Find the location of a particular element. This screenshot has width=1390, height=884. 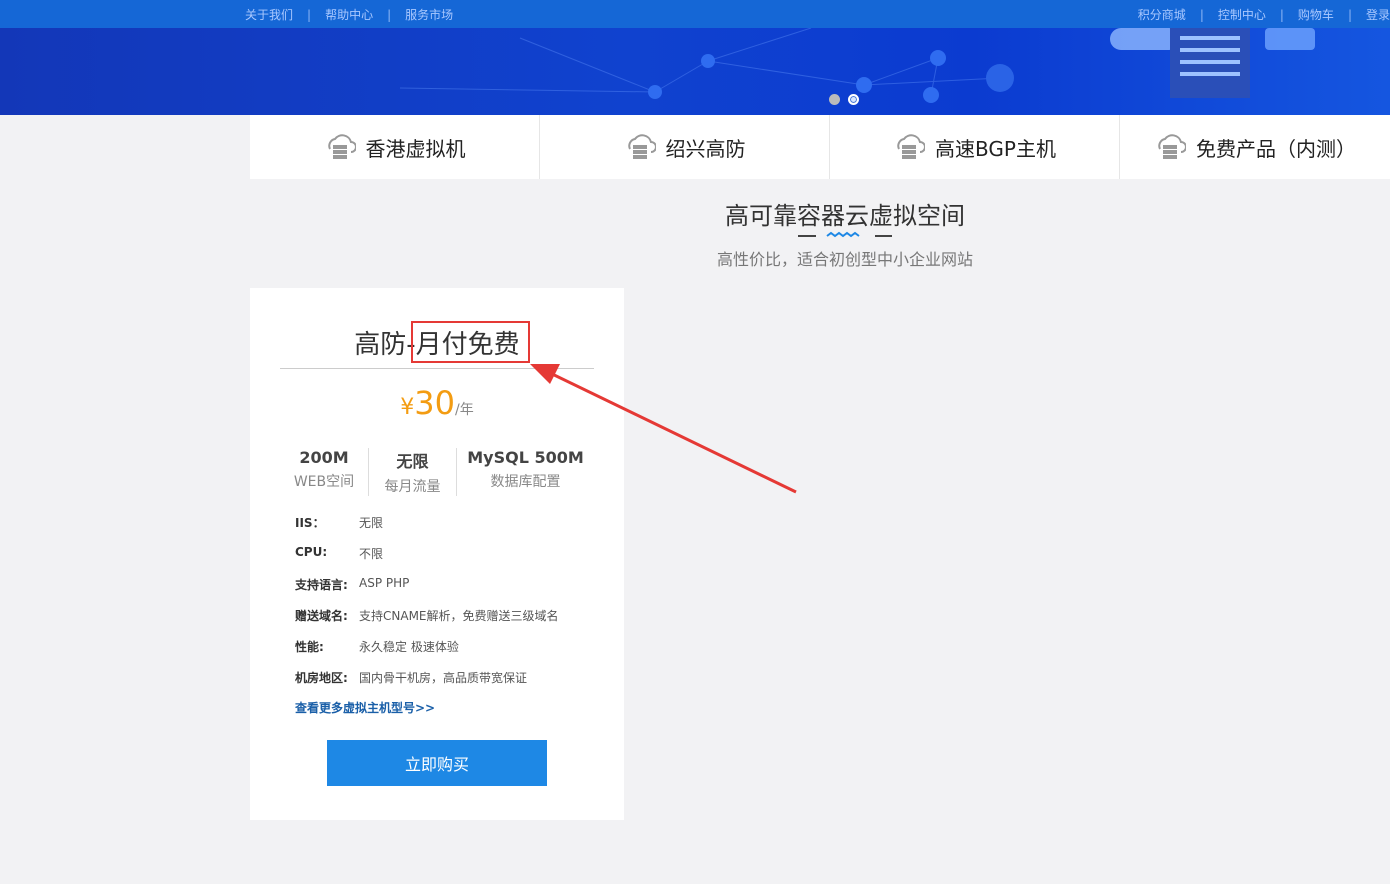

hero-banner is located at coordinates (695, 71).